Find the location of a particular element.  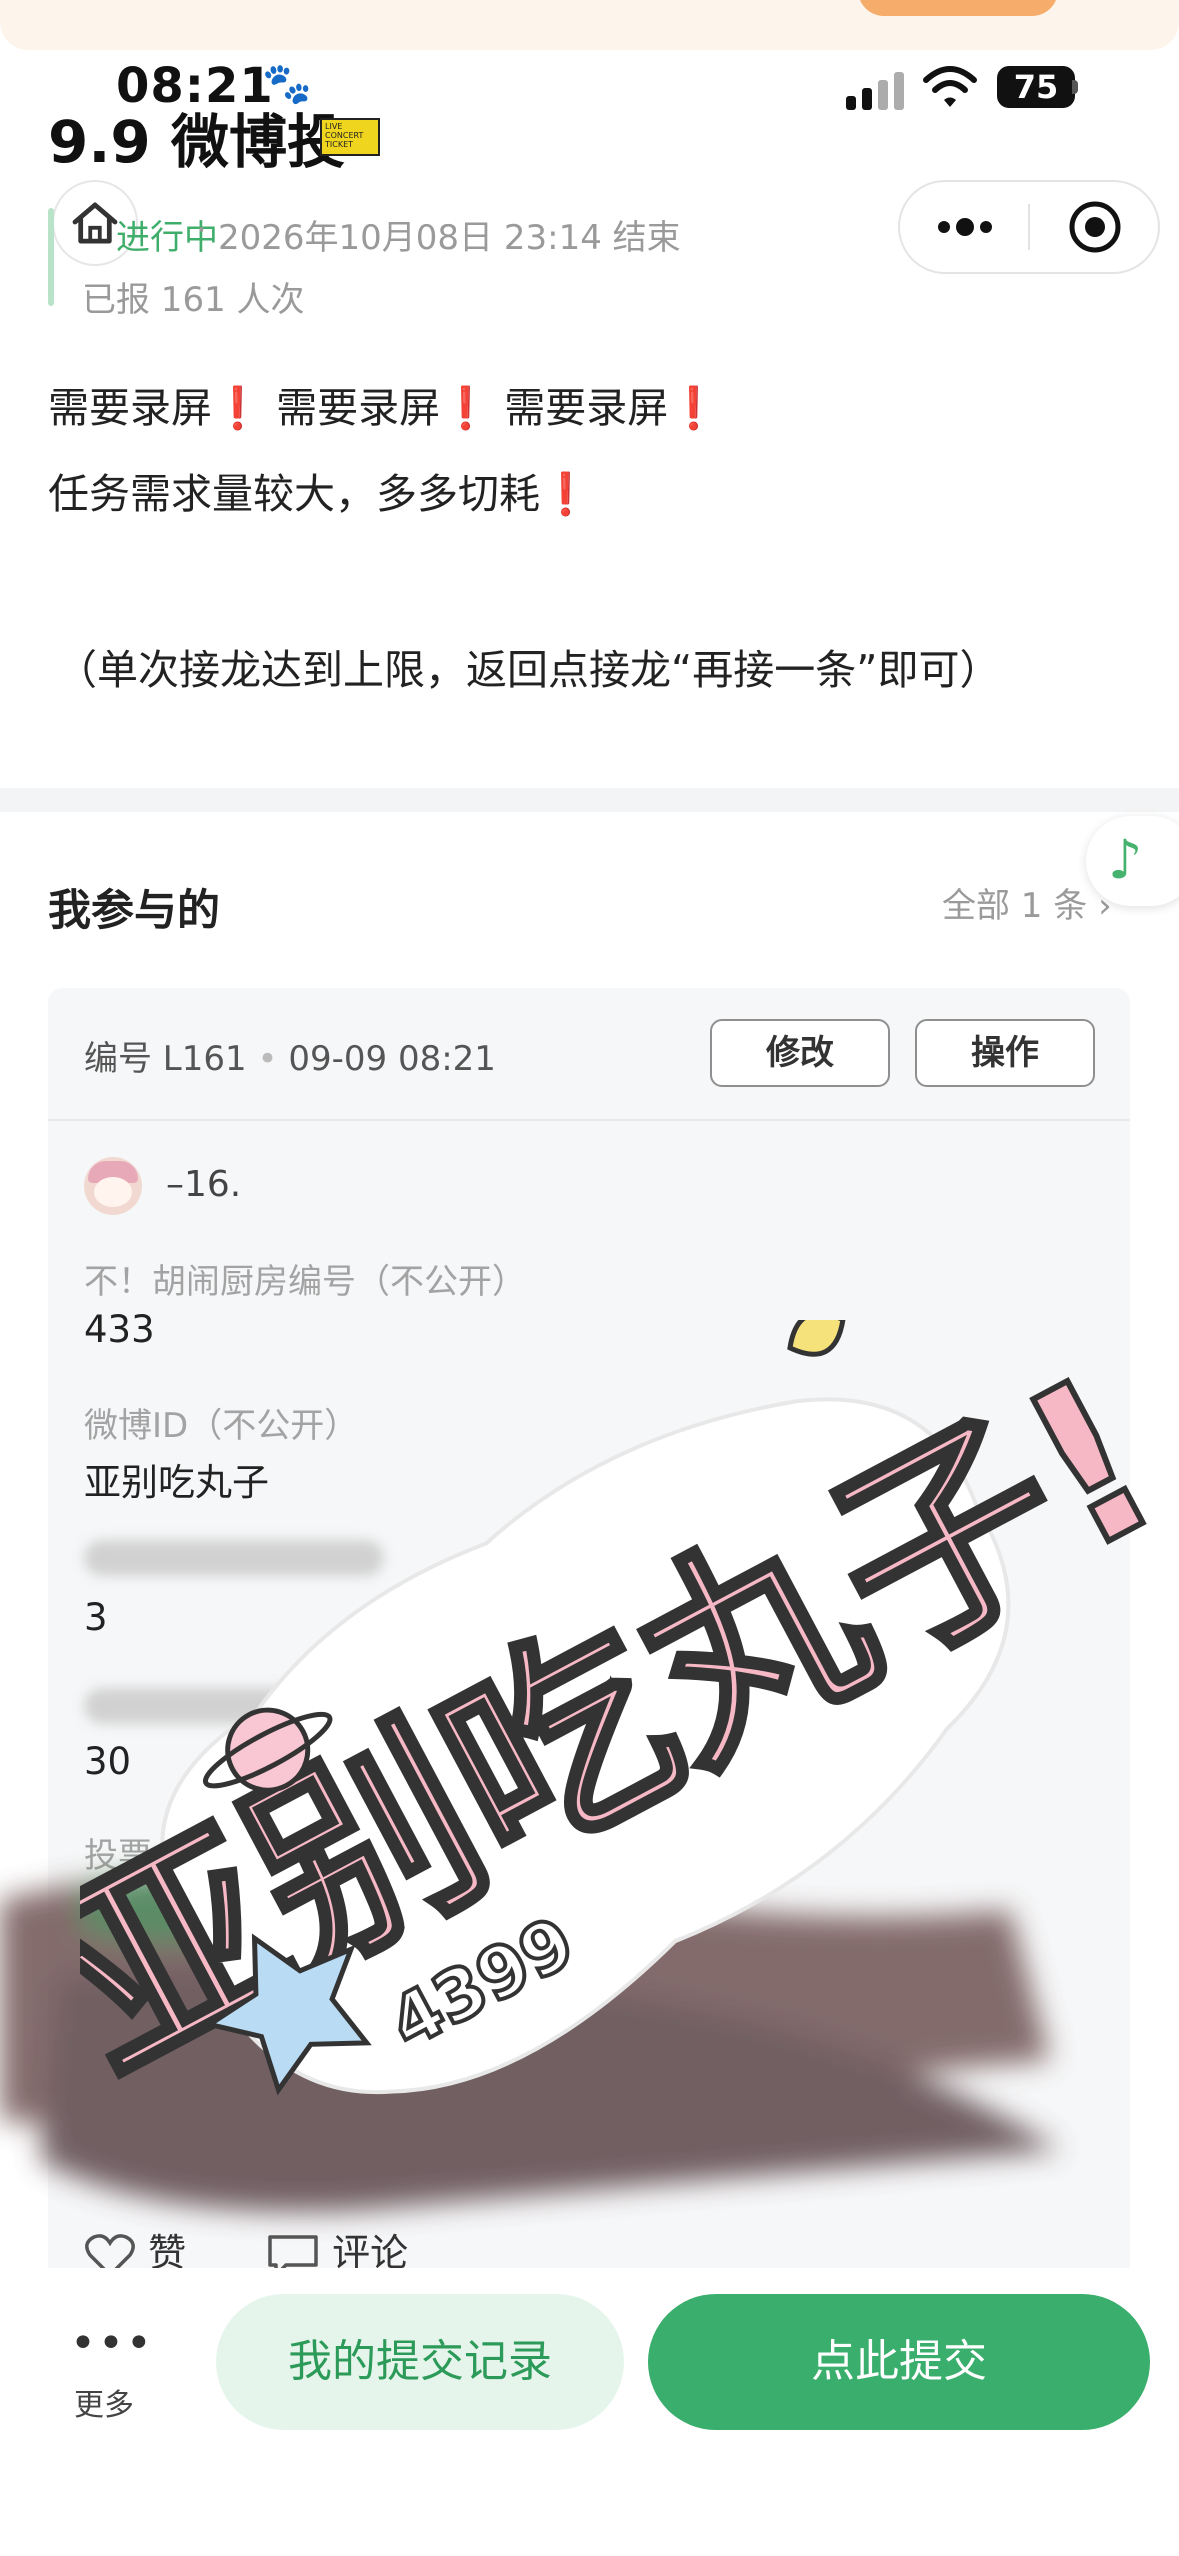

action-button: 操作 is located at coordinates (1005, 1053).